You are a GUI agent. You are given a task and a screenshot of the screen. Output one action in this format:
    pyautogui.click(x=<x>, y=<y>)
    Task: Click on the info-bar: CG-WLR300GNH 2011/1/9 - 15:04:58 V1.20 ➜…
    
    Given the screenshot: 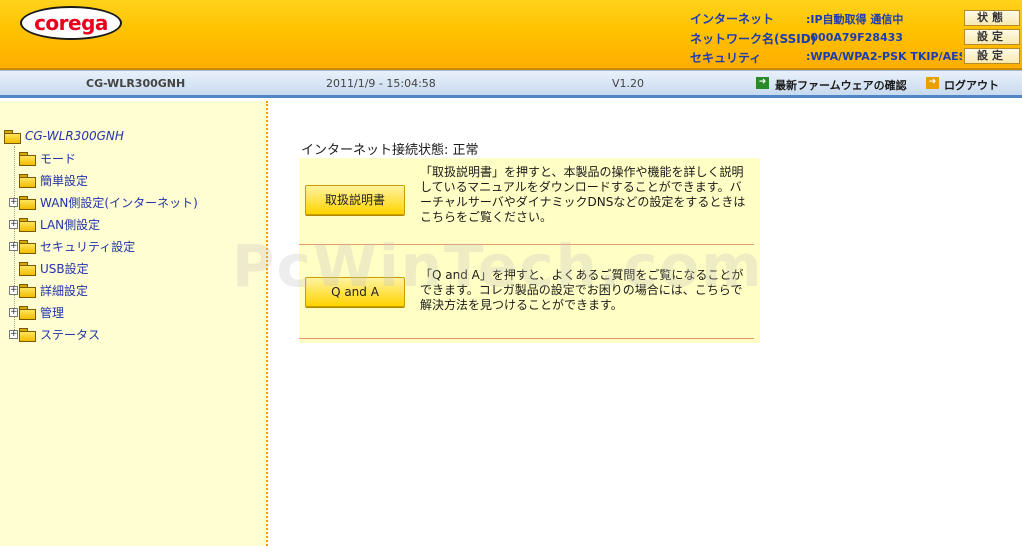 What is the action you would take?
    pyautogui.click(x=511, y=84)
    